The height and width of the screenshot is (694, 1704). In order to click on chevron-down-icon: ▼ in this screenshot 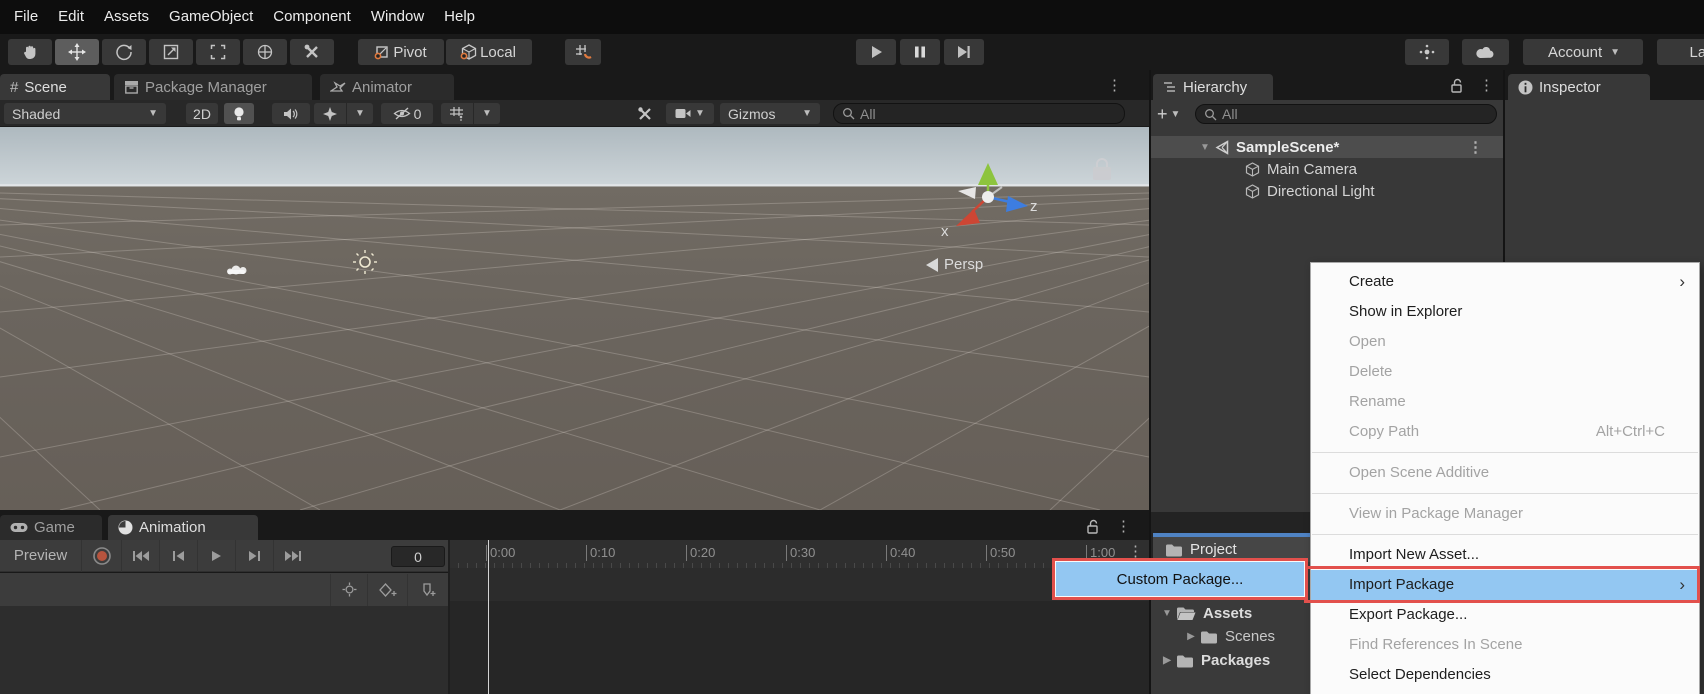, I will do `click(487, 113)`.